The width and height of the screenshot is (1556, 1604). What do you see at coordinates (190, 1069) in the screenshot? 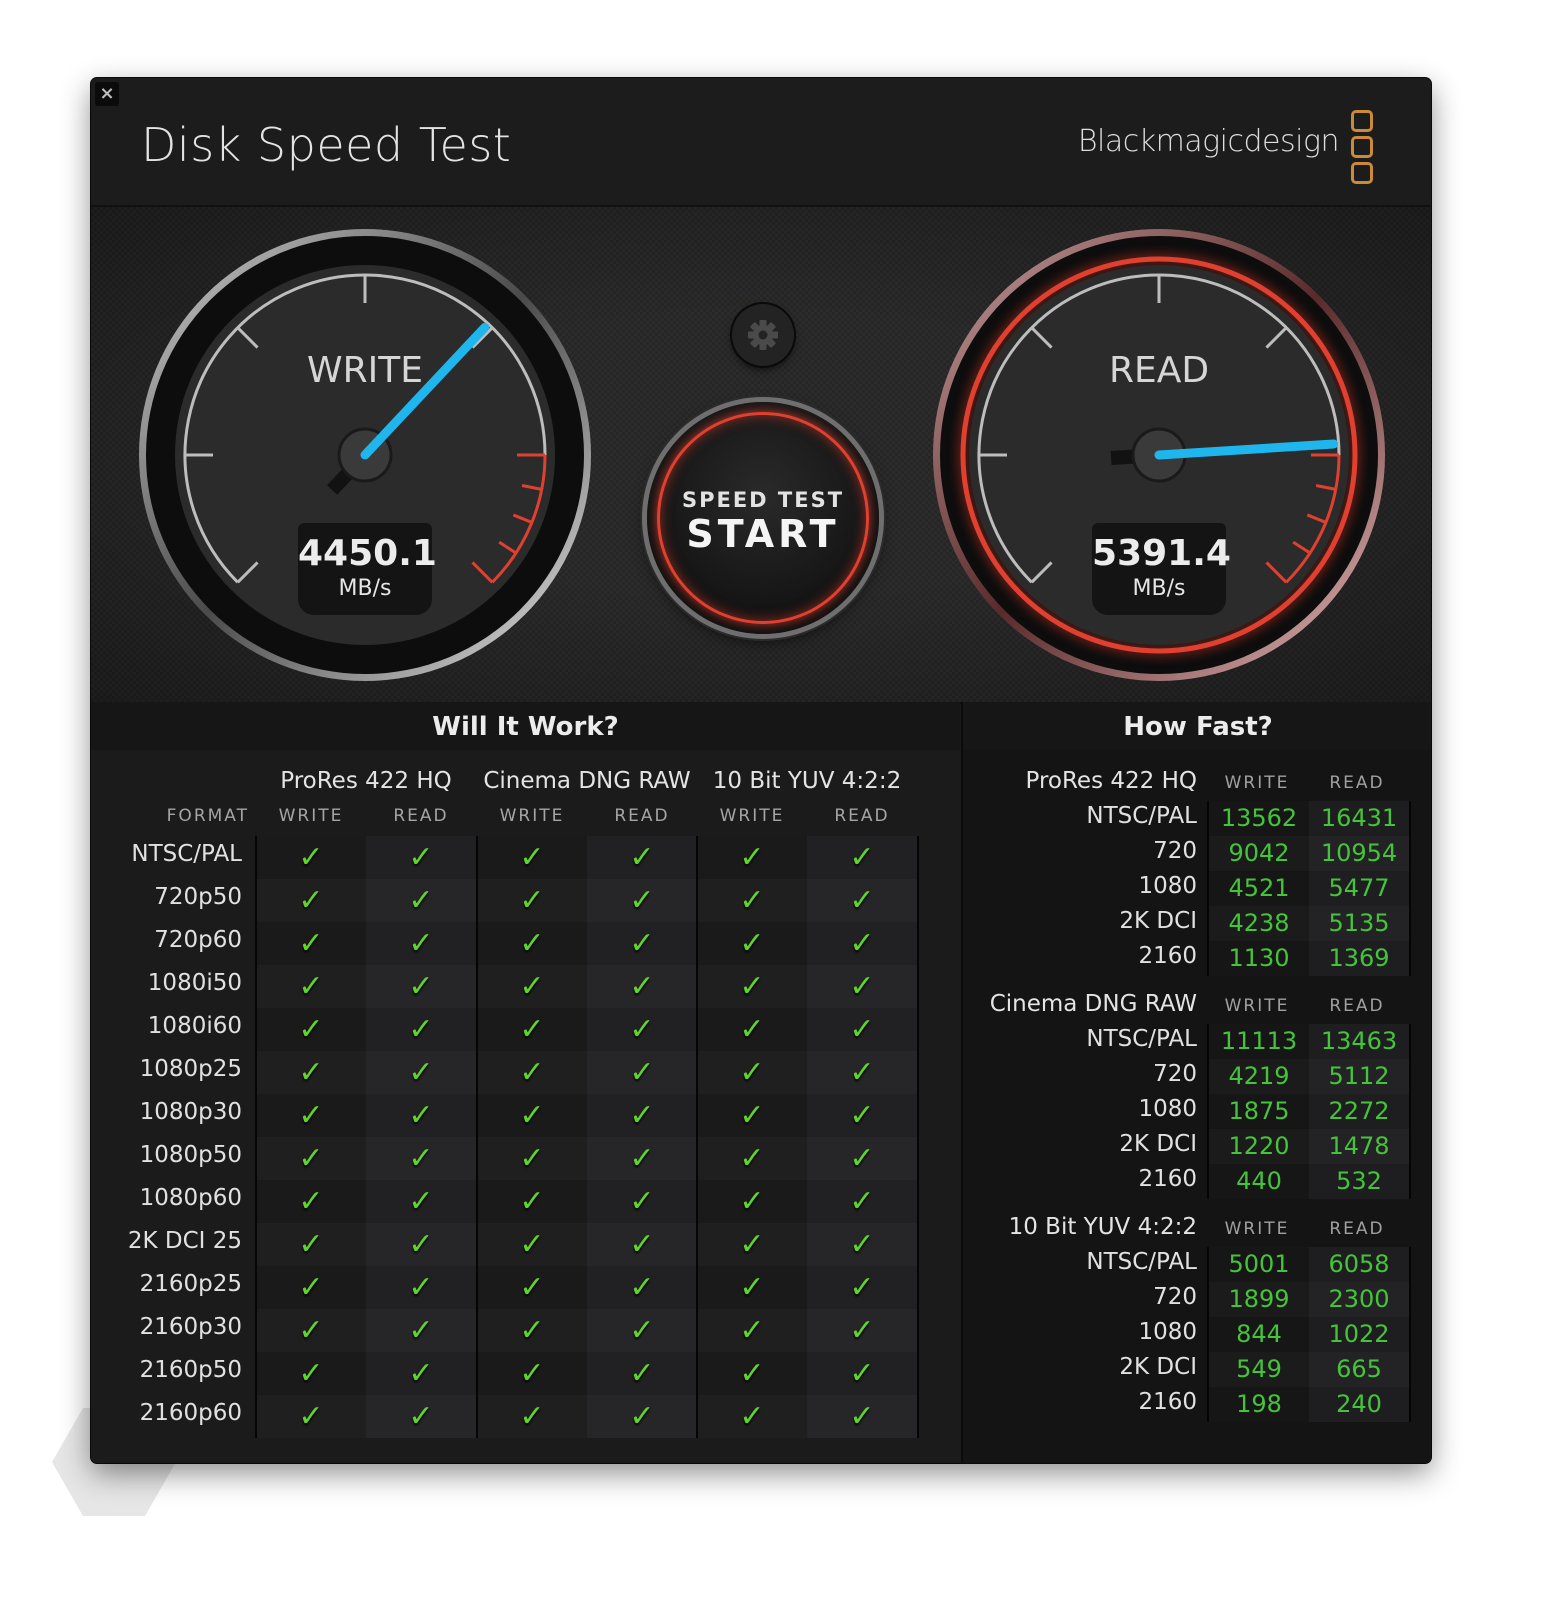
I see `format-label: 1080p25` at bounding box center [190, 1069].